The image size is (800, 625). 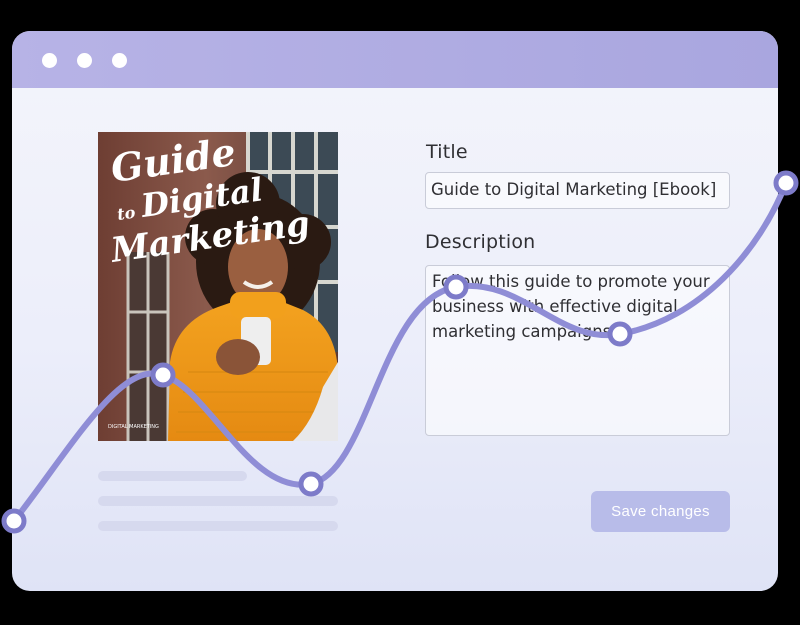 I want to click on description-label: Description, so click(x=480, y=242).